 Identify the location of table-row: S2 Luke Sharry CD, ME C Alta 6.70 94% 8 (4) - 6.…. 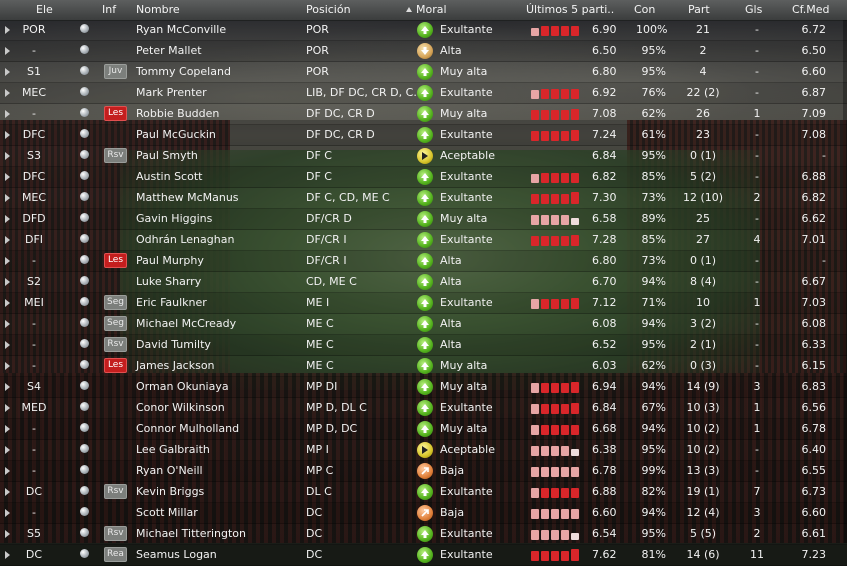
(423, 282).